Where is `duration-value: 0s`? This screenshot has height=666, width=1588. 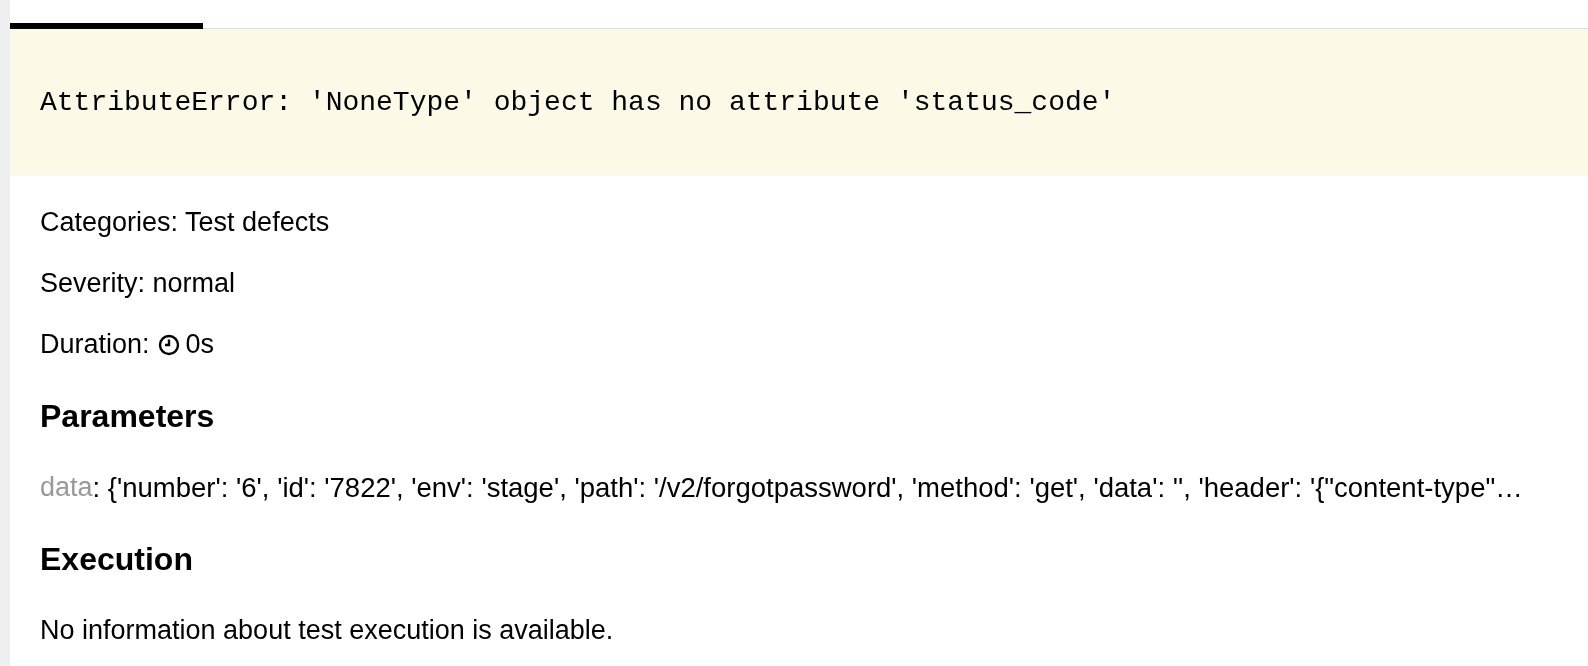
duration-value: 0s is located at coordinates (200, 344).